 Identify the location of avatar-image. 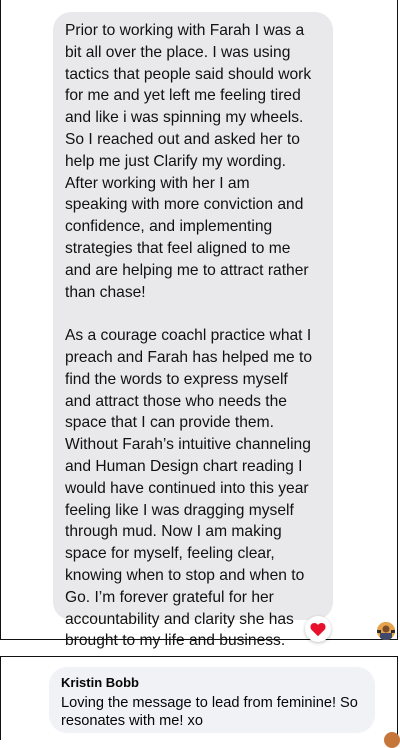
(386, 631).